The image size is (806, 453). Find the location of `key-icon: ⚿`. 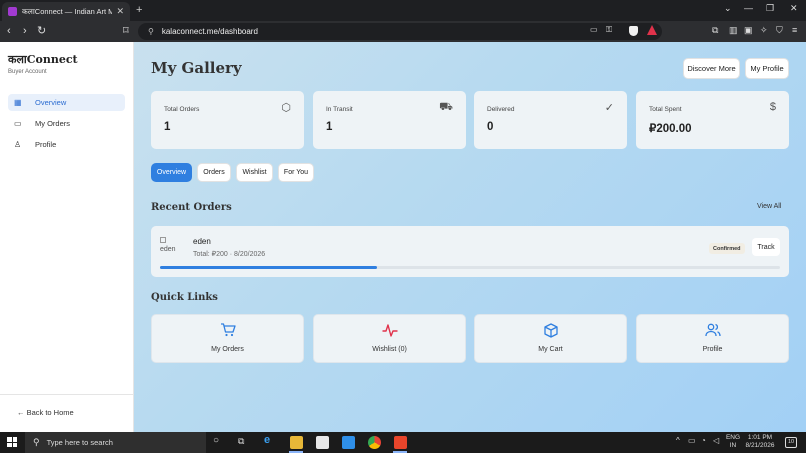

key-icon: ⚿ is located at coordinates (609, 30).